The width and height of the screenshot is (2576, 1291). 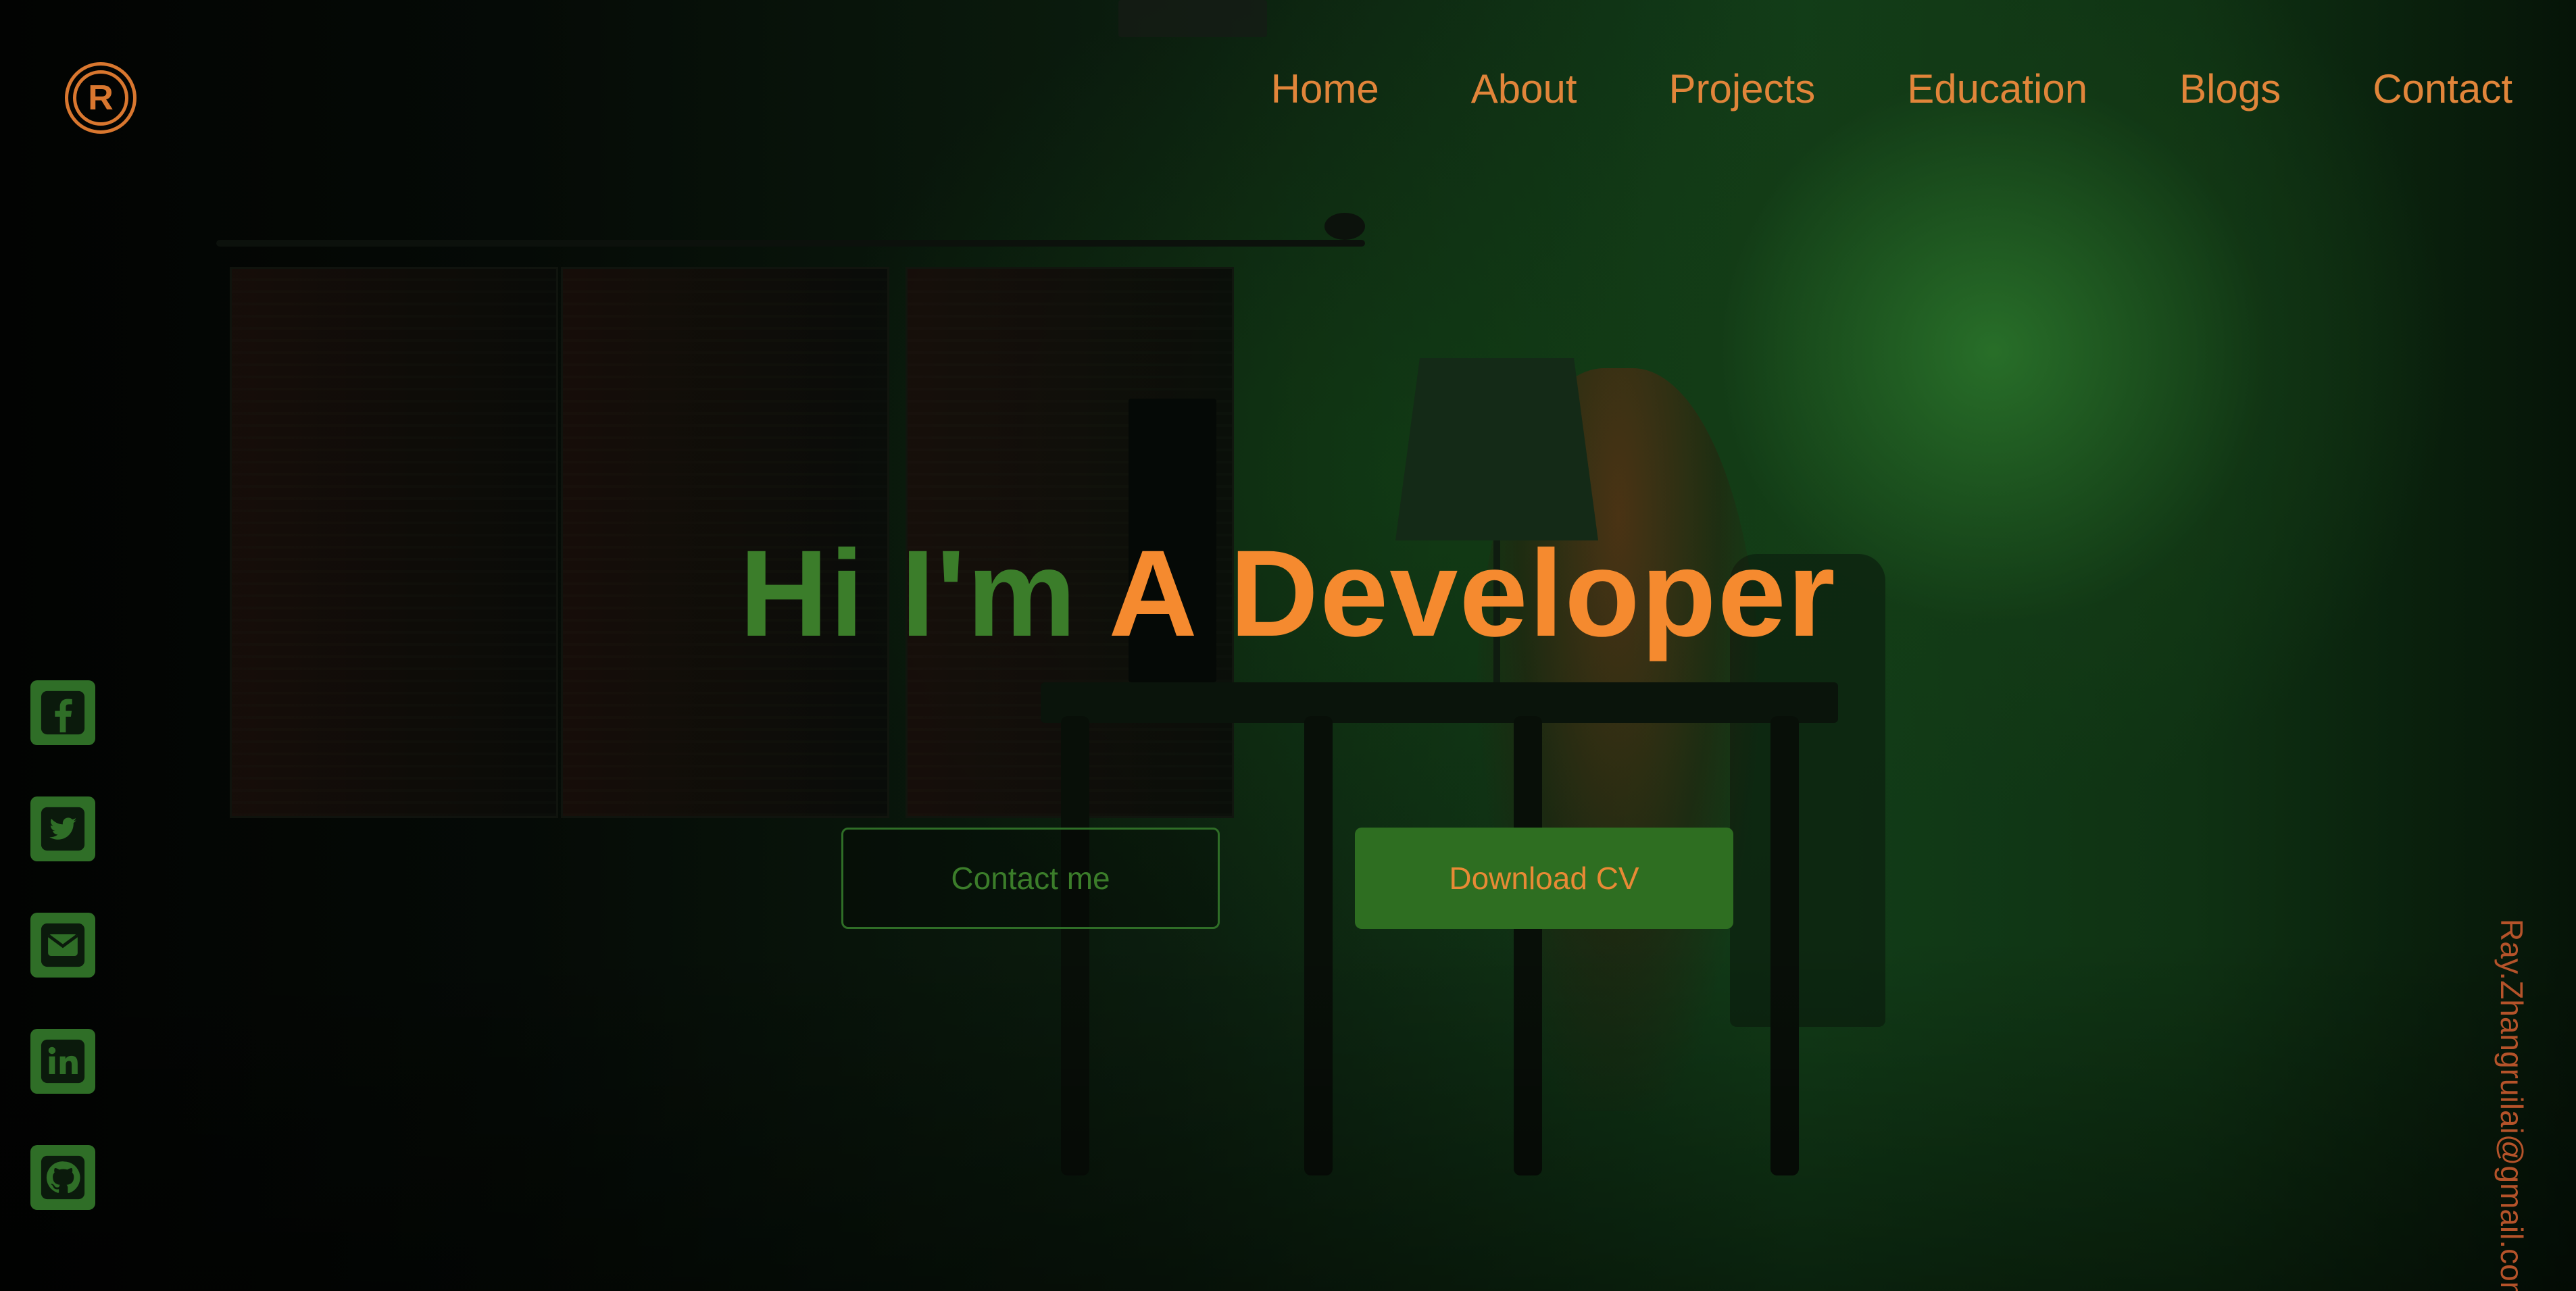 I want to click on contact-me-button: Contact me, so click(x=1031, y=878).